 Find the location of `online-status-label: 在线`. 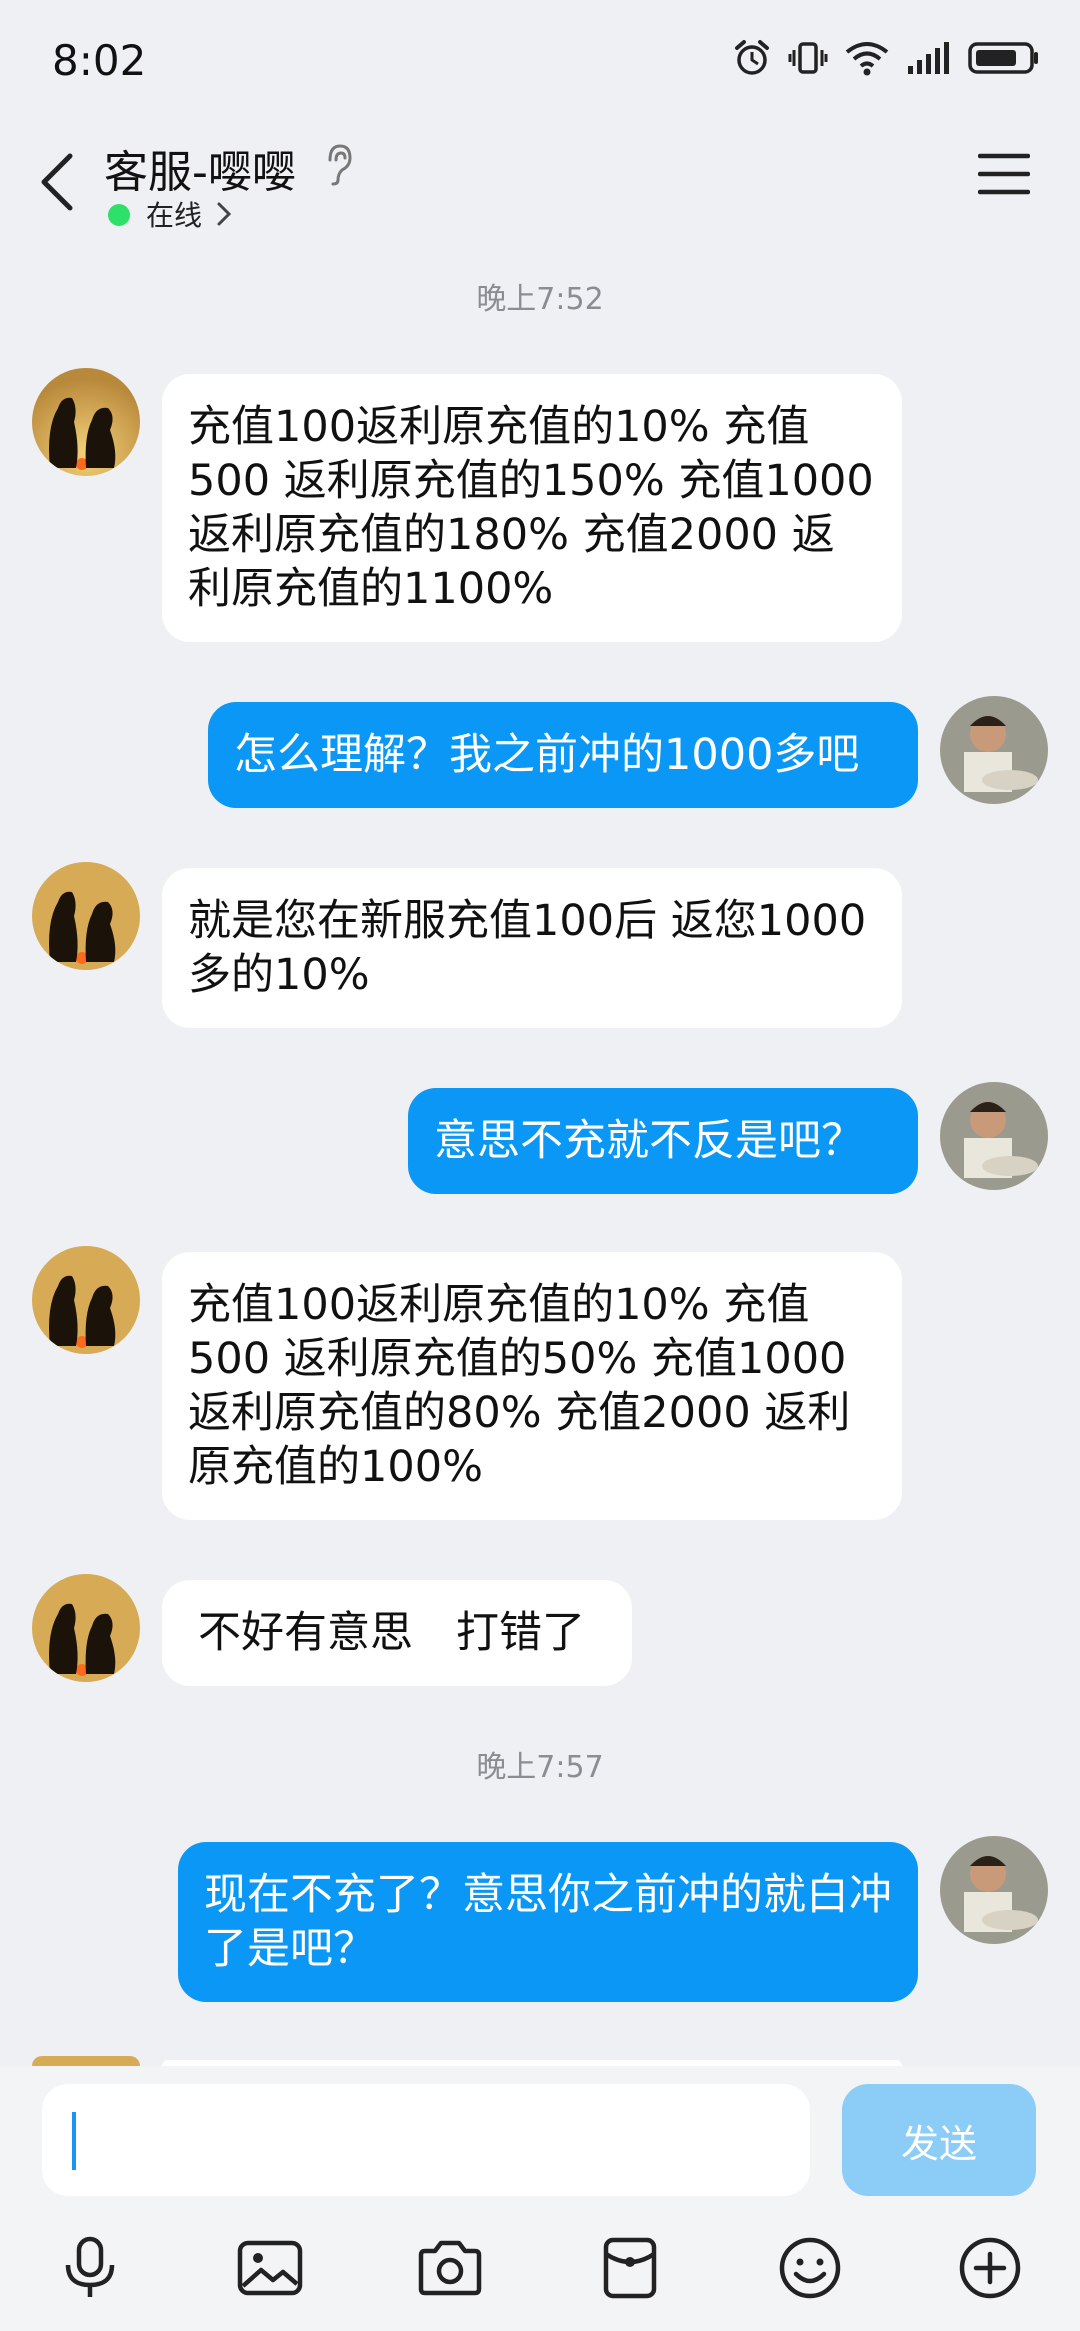

online-status-label: 在线 is located at coordinates (174, 214).